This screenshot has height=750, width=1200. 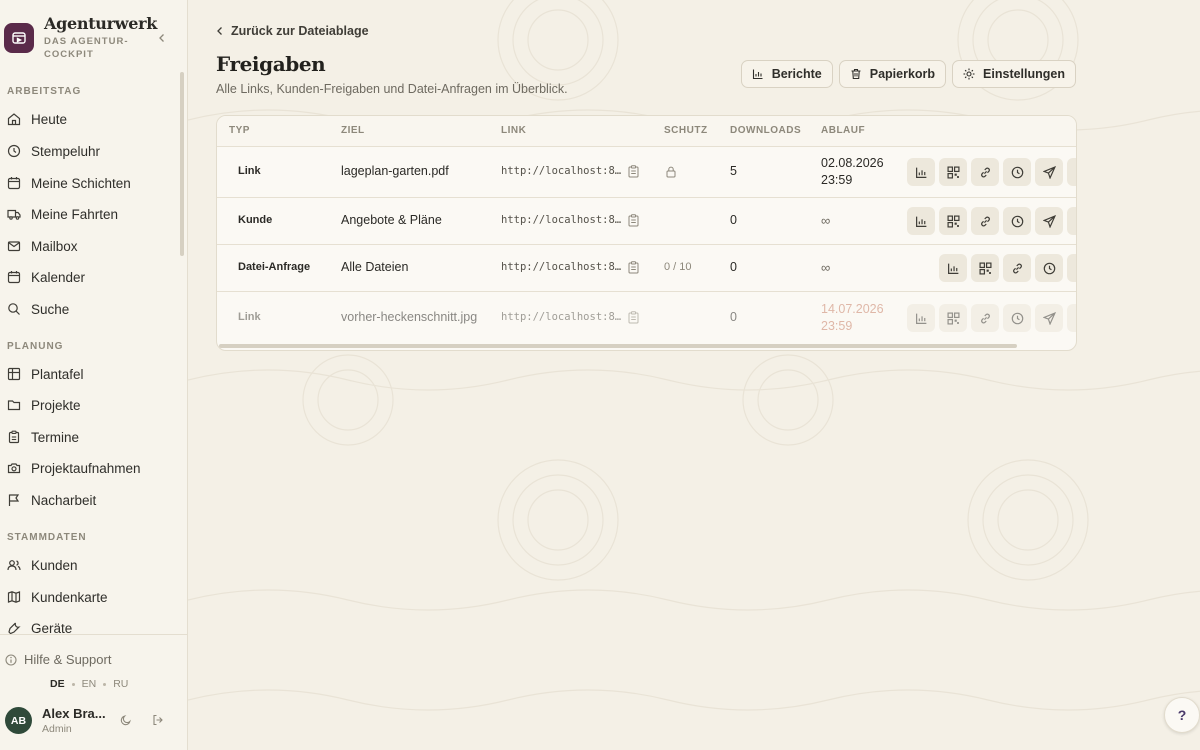 What do you see at coordinates (92, 565) in the screenshot?
I see `sidebar-item-kunden: Kunden` at bounding box center [92, 565].